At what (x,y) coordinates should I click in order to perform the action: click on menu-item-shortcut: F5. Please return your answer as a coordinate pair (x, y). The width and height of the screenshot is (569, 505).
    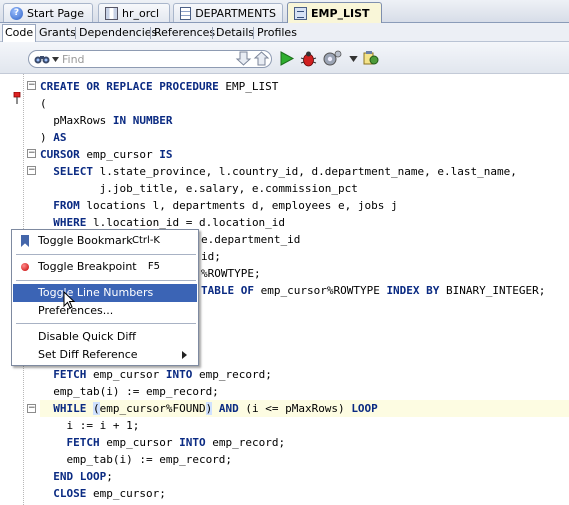
    Looking at the image, I should click on (153, 266).